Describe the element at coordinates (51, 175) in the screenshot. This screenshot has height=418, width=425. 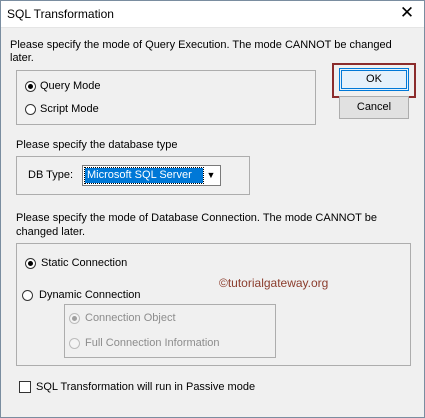
I see `db-type-label: DB Type:` at that location.